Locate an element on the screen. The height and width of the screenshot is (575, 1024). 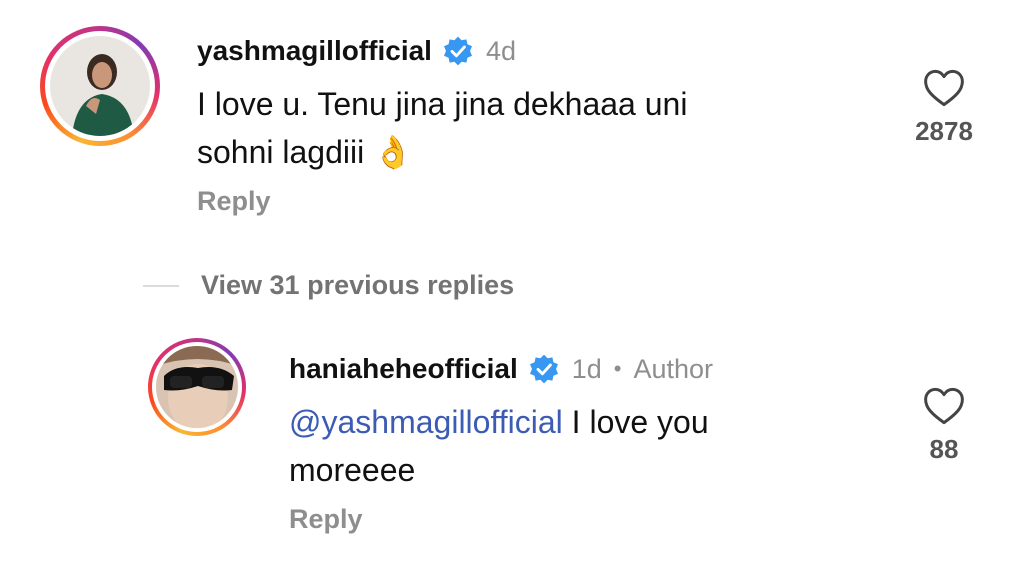
author-badge: Author is located at coordinates (673, 368).